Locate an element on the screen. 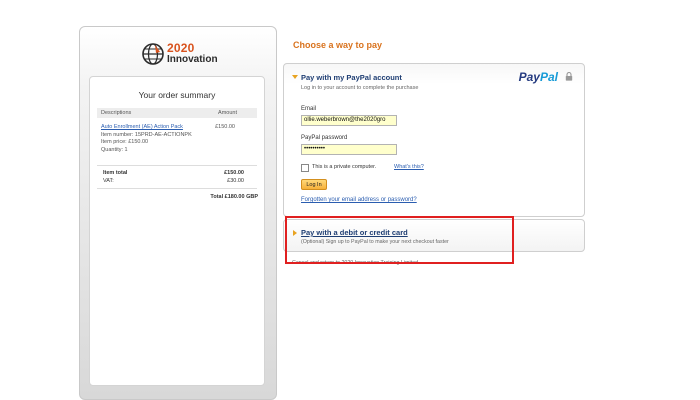  vat-label: VAT: is located at coordinates (108, 181).